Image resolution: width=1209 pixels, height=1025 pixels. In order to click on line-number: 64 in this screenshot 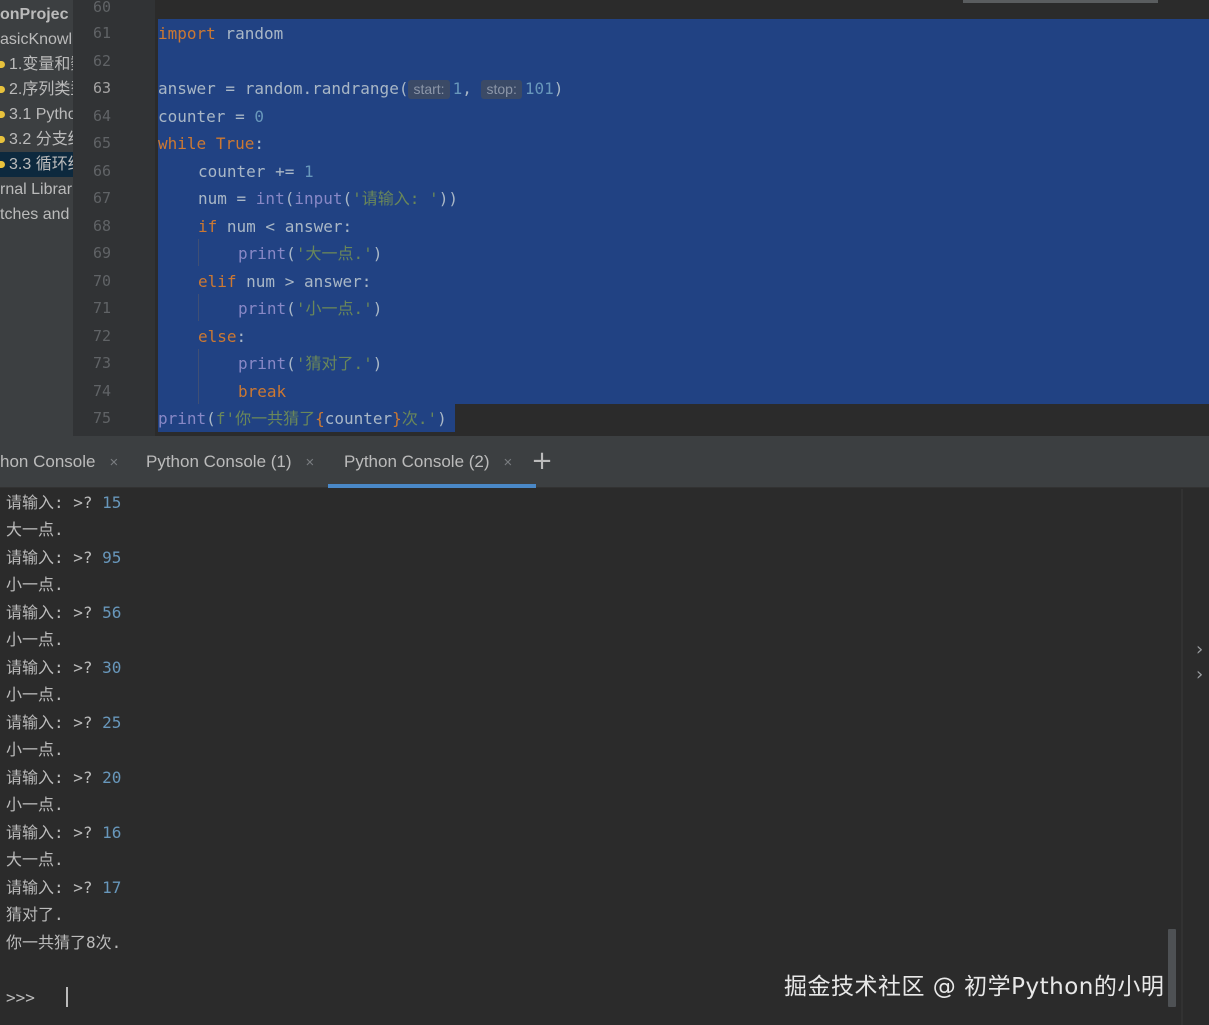, I will do `click(102, 116)`.